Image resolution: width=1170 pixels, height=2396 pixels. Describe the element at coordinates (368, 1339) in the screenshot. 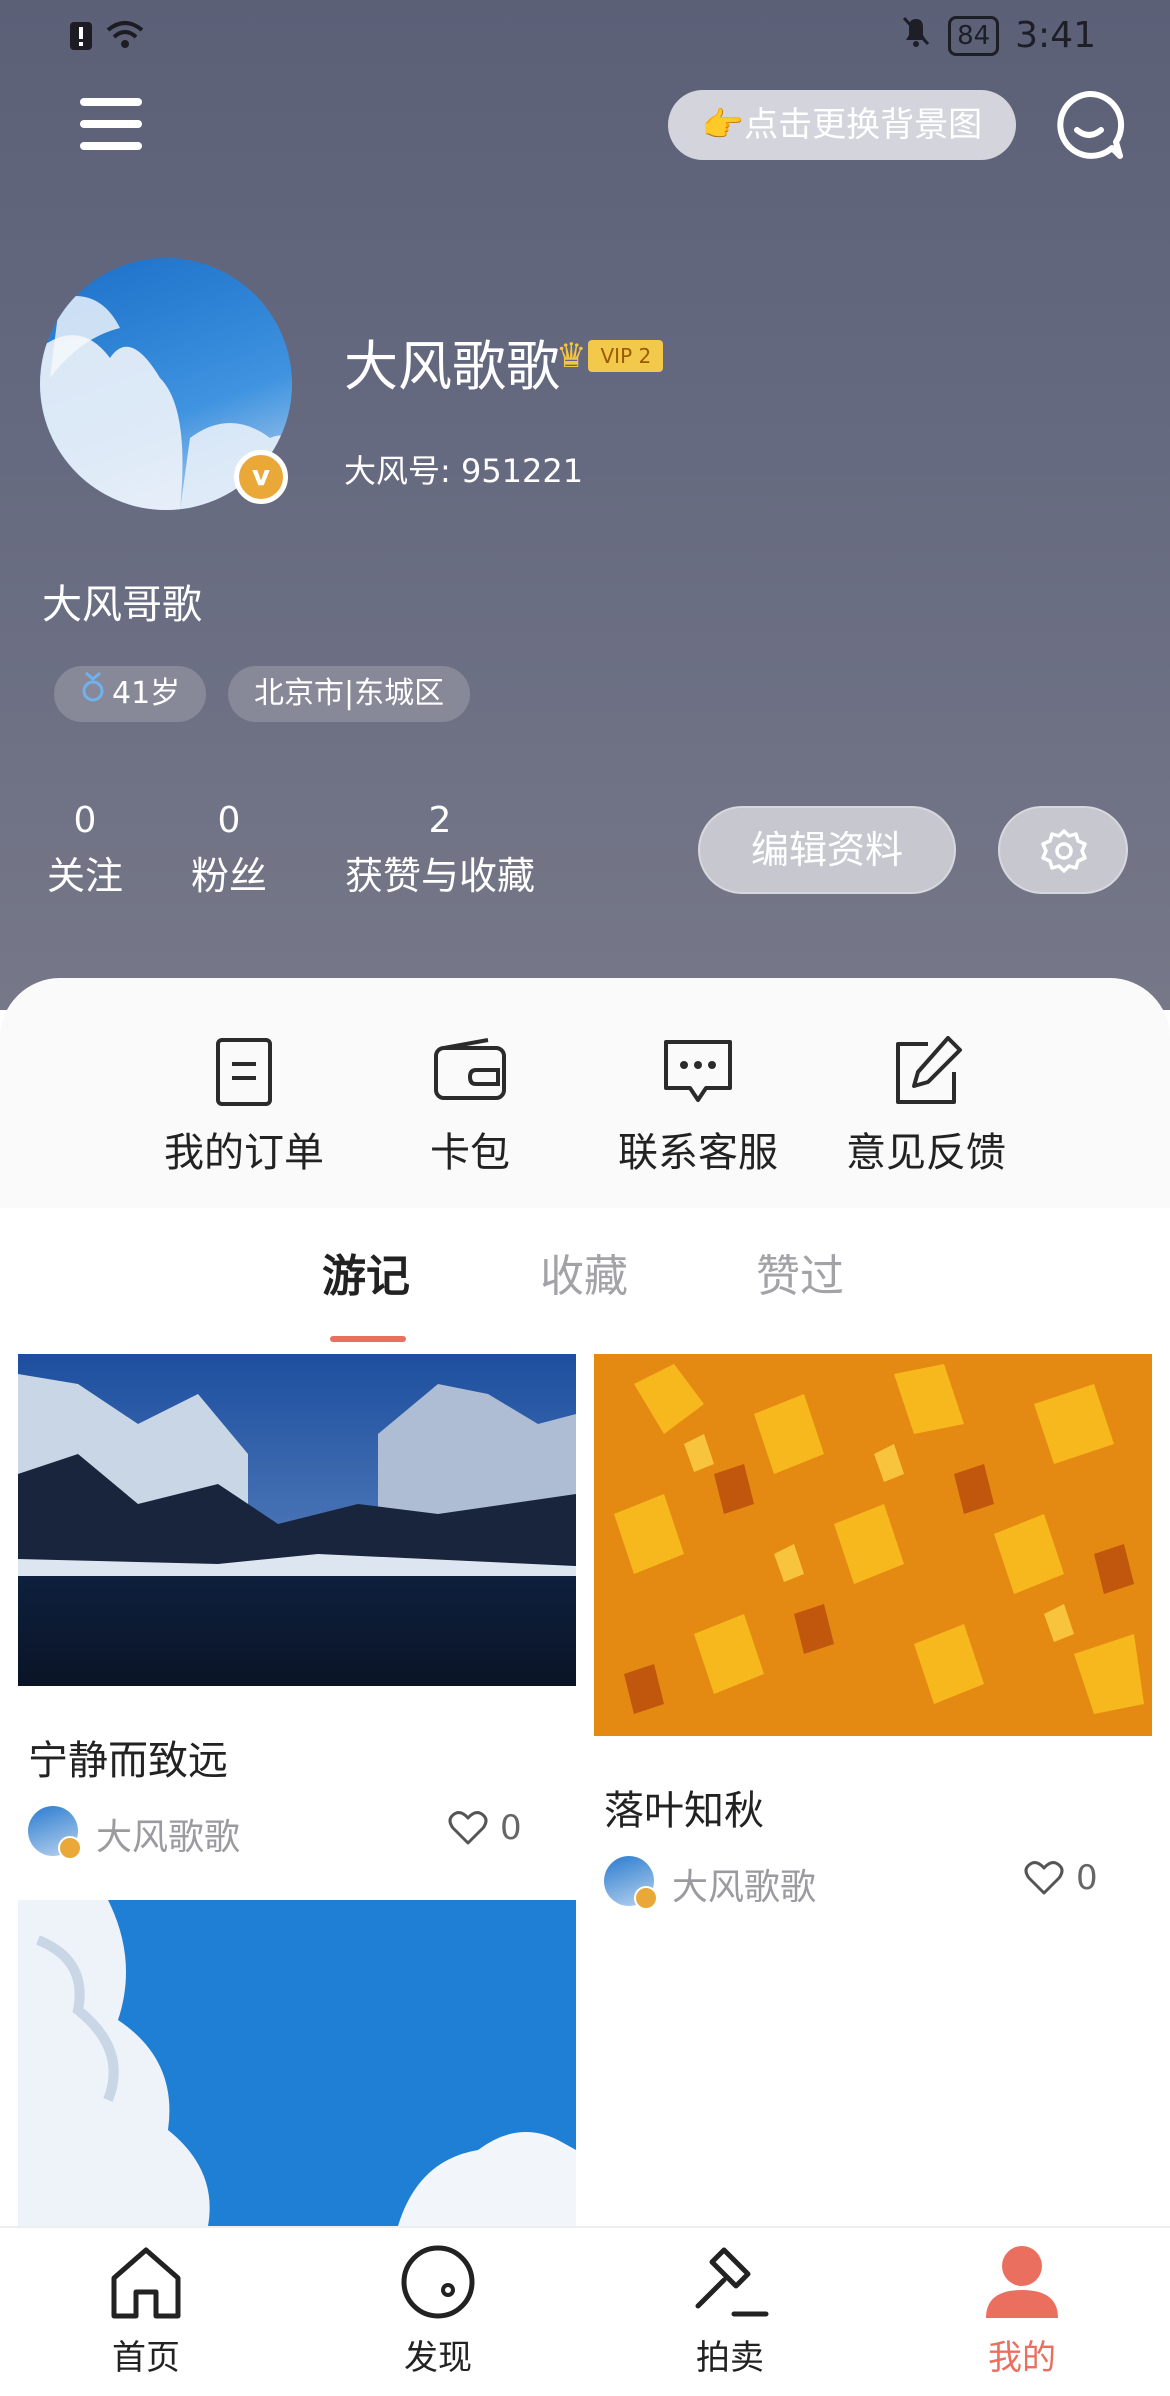

I see `active-tab-indicator` at that location.